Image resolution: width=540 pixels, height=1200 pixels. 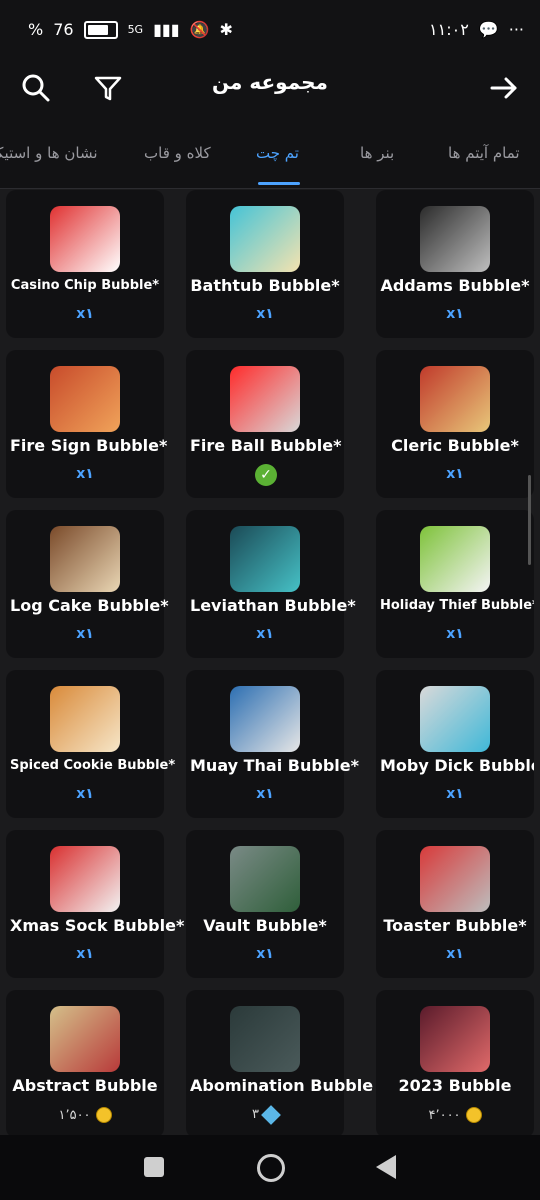 What do you see at coordinates (85, 1085) in the screenshot?
I see `item-name: Abstract Bubble` at bounding box center [85, 1085].